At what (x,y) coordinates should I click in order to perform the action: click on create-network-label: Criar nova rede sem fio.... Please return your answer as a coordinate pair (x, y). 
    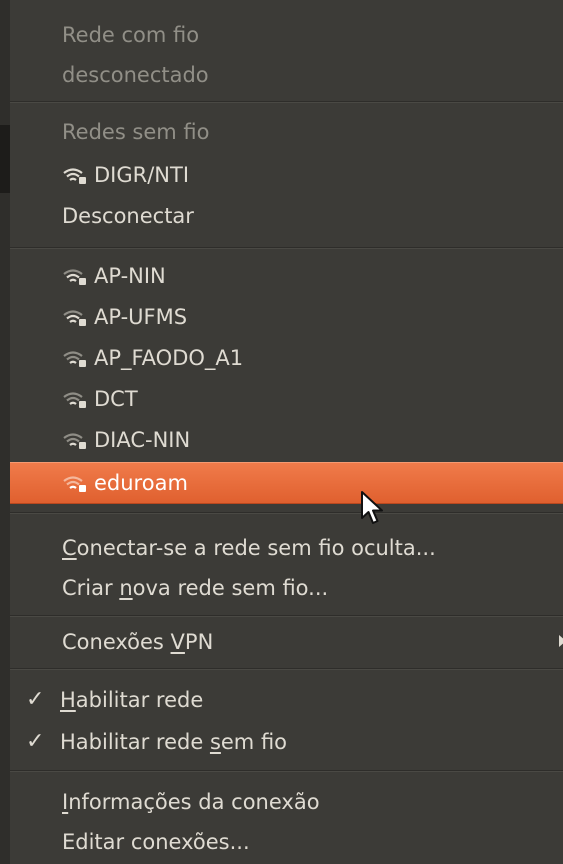
    Looking at the image, I should click on (195, 588).